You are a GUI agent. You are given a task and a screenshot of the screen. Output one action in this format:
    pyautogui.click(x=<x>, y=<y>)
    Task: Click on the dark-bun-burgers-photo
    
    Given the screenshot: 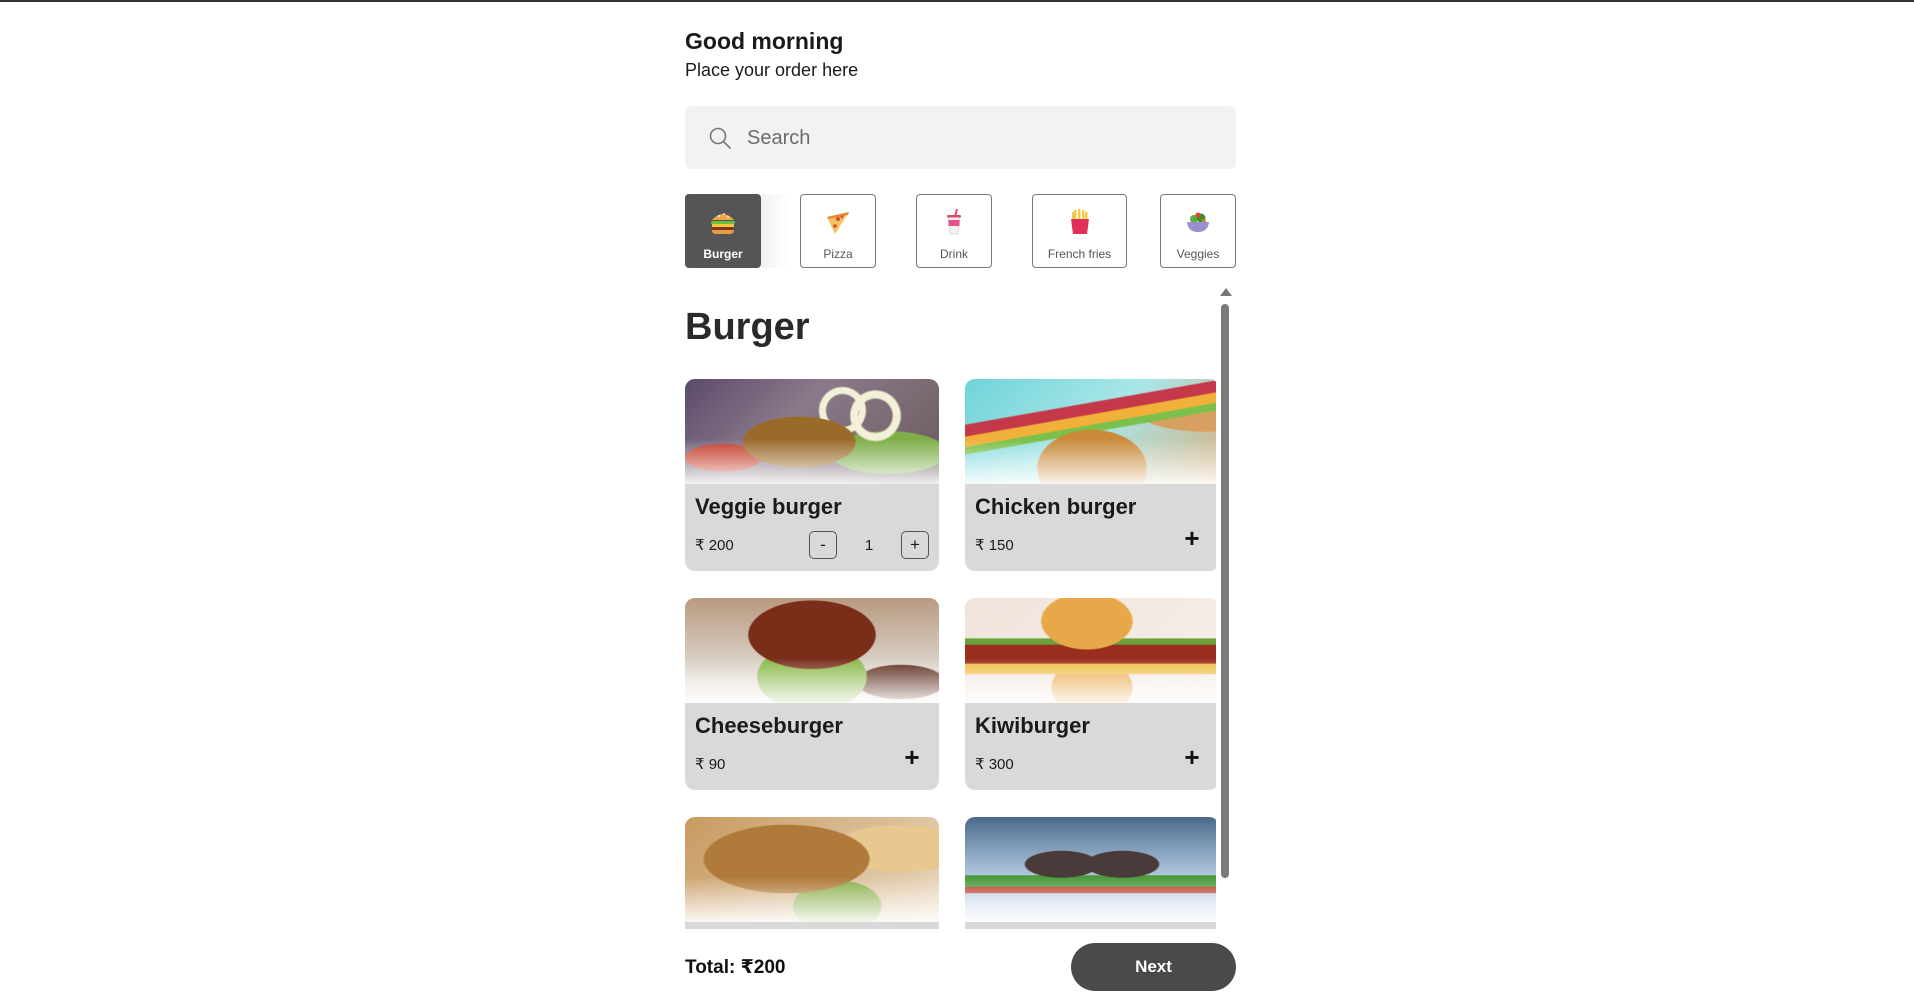 What is the action you would take?
    pyautogui.click(x=1090, y=869)
    